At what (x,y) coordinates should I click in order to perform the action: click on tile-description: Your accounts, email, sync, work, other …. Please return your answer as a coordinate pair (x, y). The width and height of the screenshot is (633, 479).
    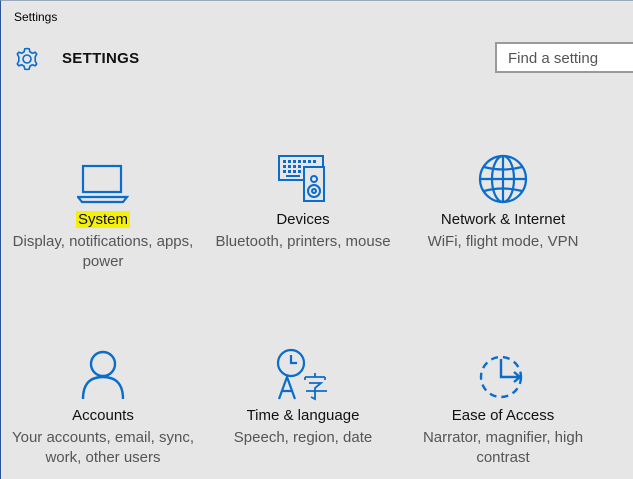
    Looking at the image, I should click on (103, 447).